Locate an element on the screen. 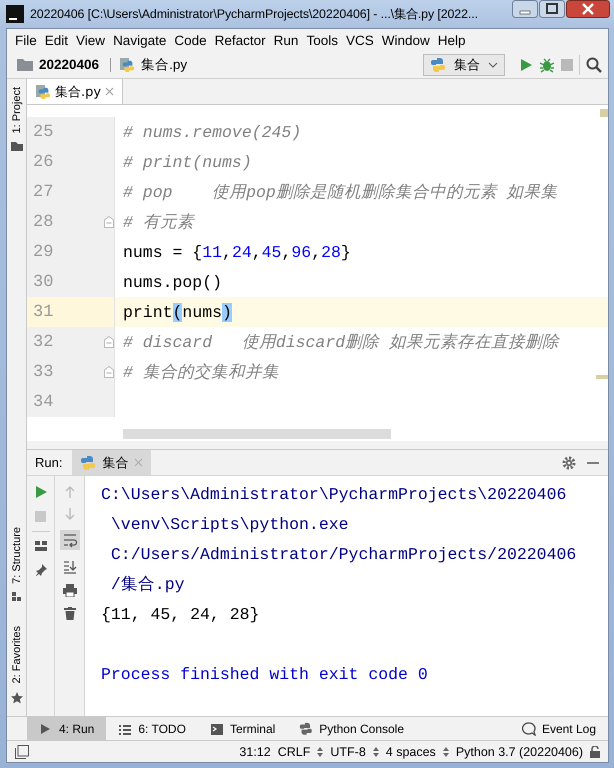 This screenshot has width=614, height=768. close-button is located at coordinates (588, 9).